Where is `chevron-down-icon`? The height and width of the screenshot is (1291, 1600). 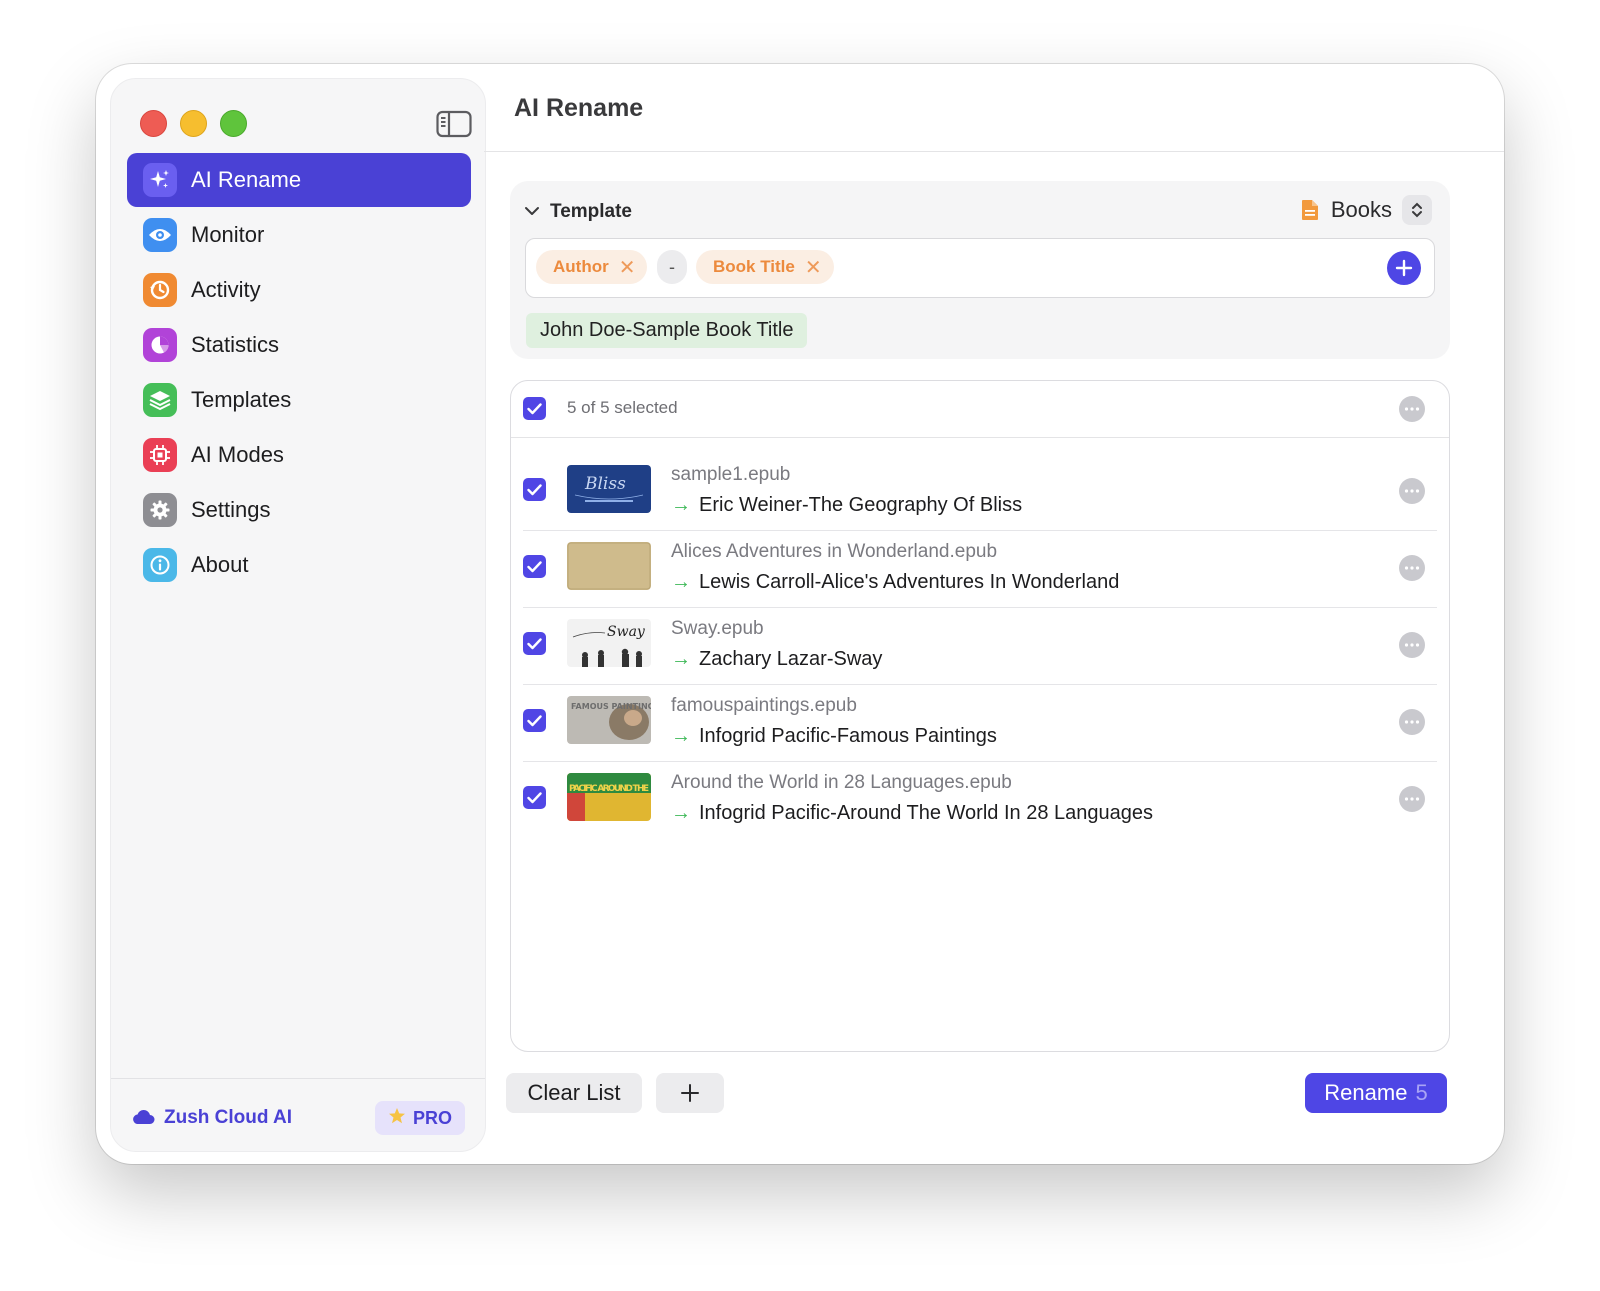 chevron-down-icon is located at coordinates (532, 211).